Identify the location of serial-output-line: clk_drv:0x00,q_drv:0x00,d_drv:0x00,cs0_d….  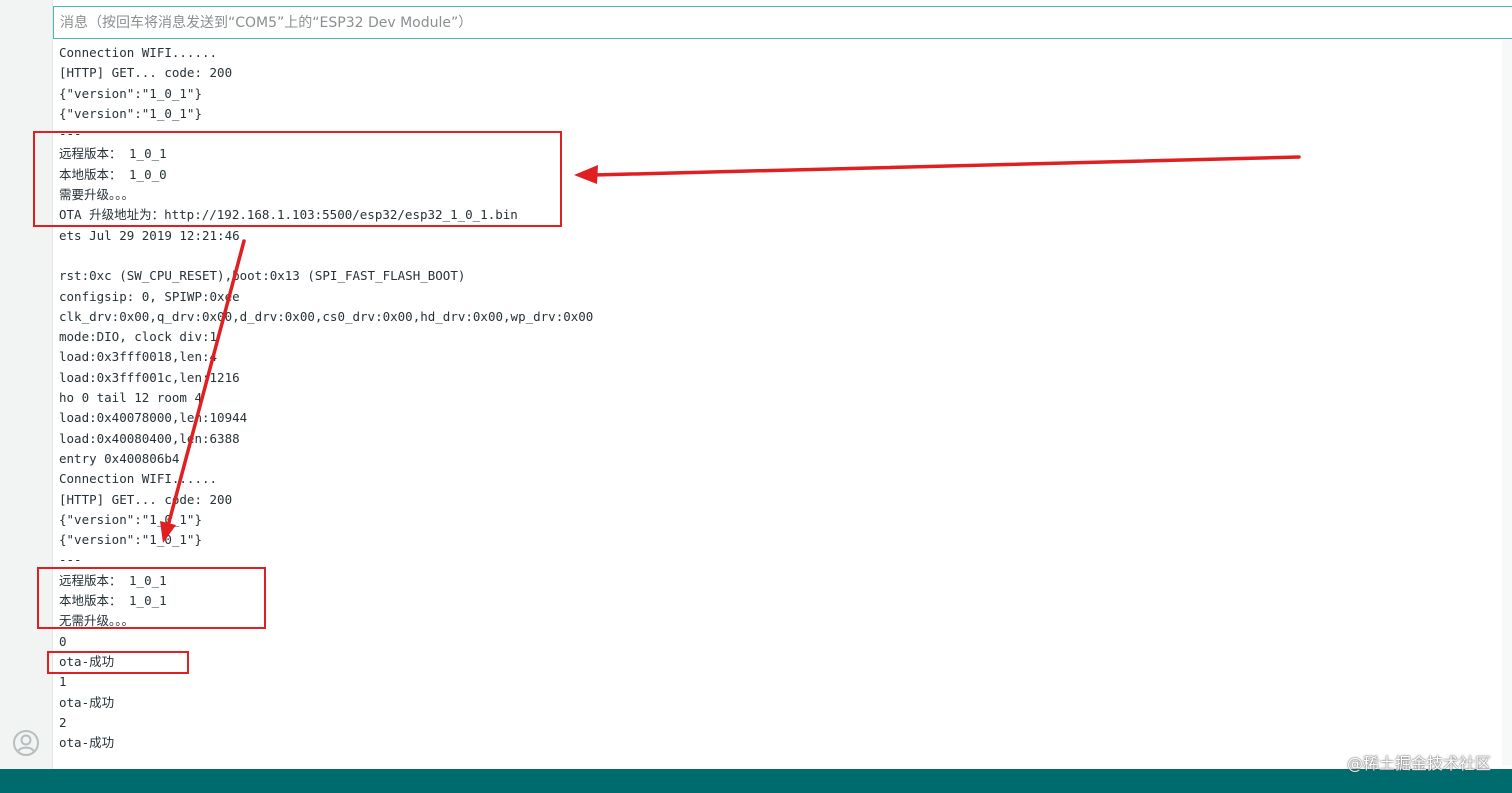
(326, 316).